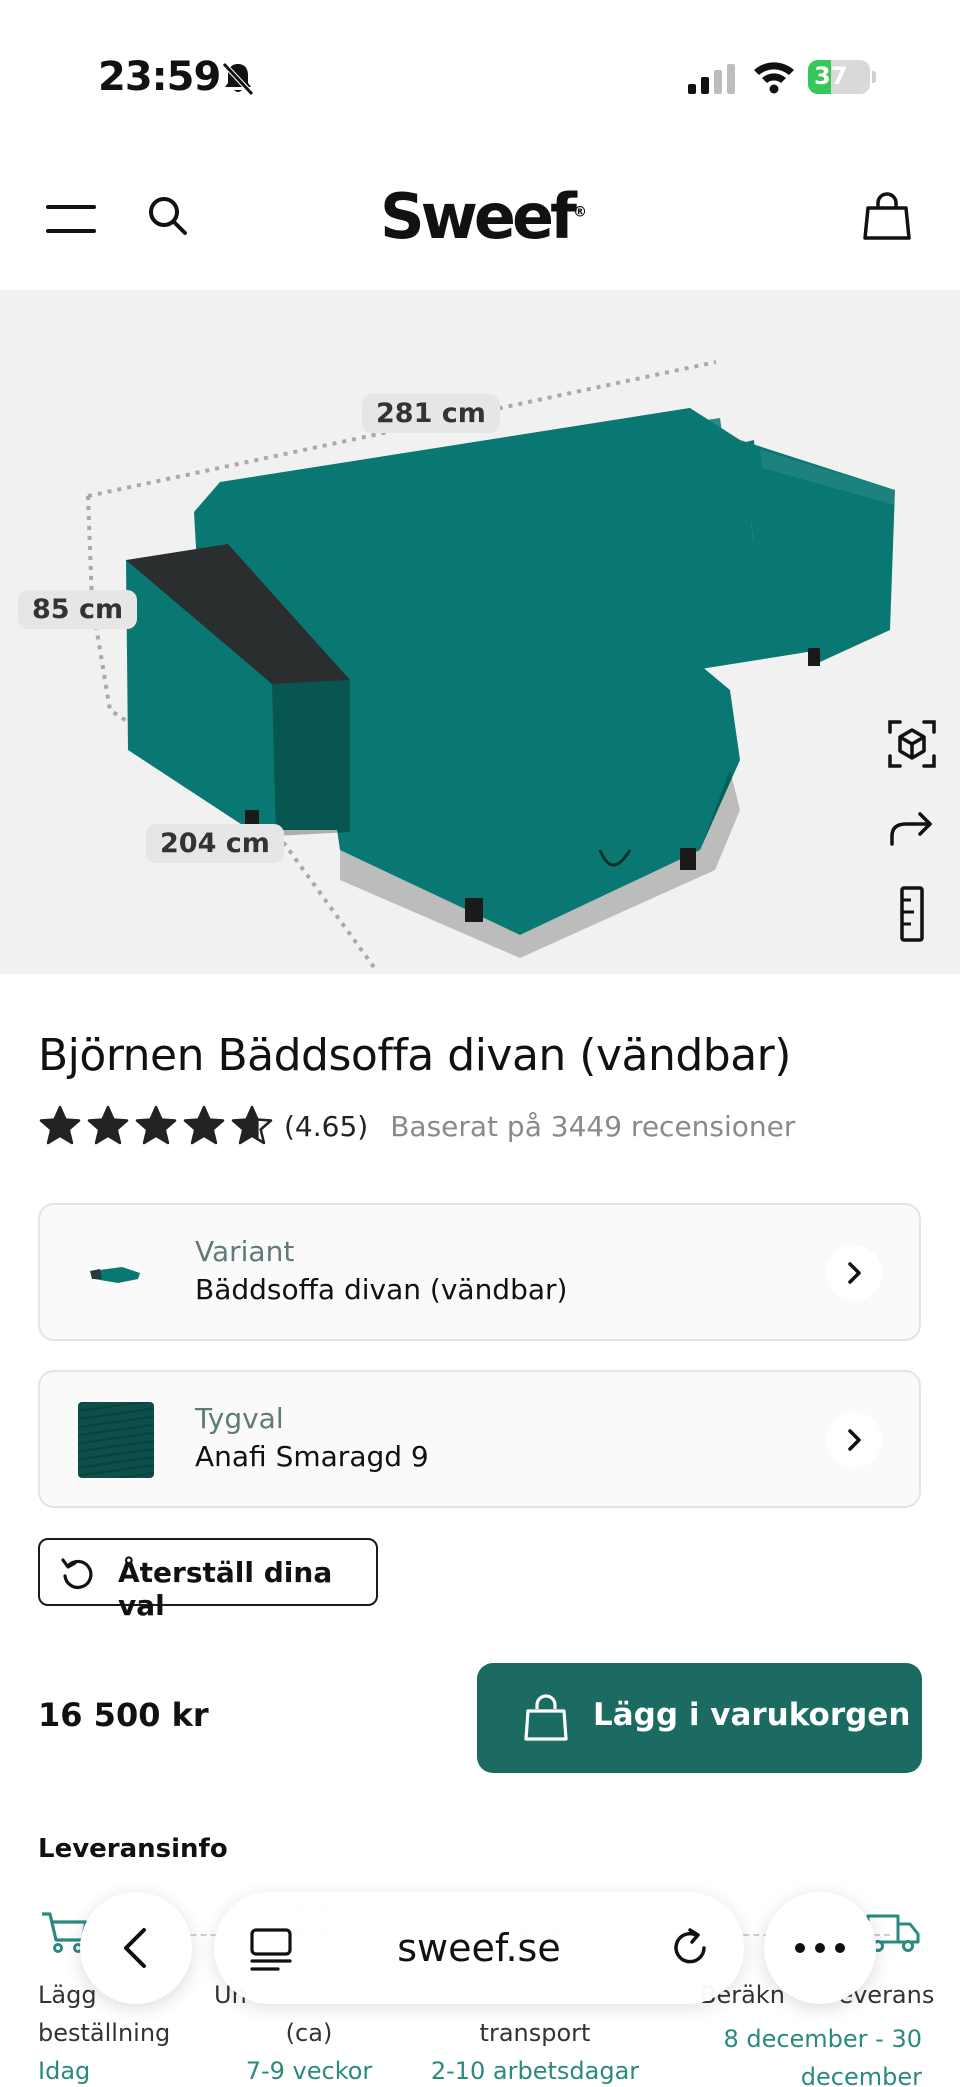 This screenshot has height=2087, width=960. Describe the element at coordinates (123, 1715) in the screenshot. I see `product-price: 16 500 kr` at that location.